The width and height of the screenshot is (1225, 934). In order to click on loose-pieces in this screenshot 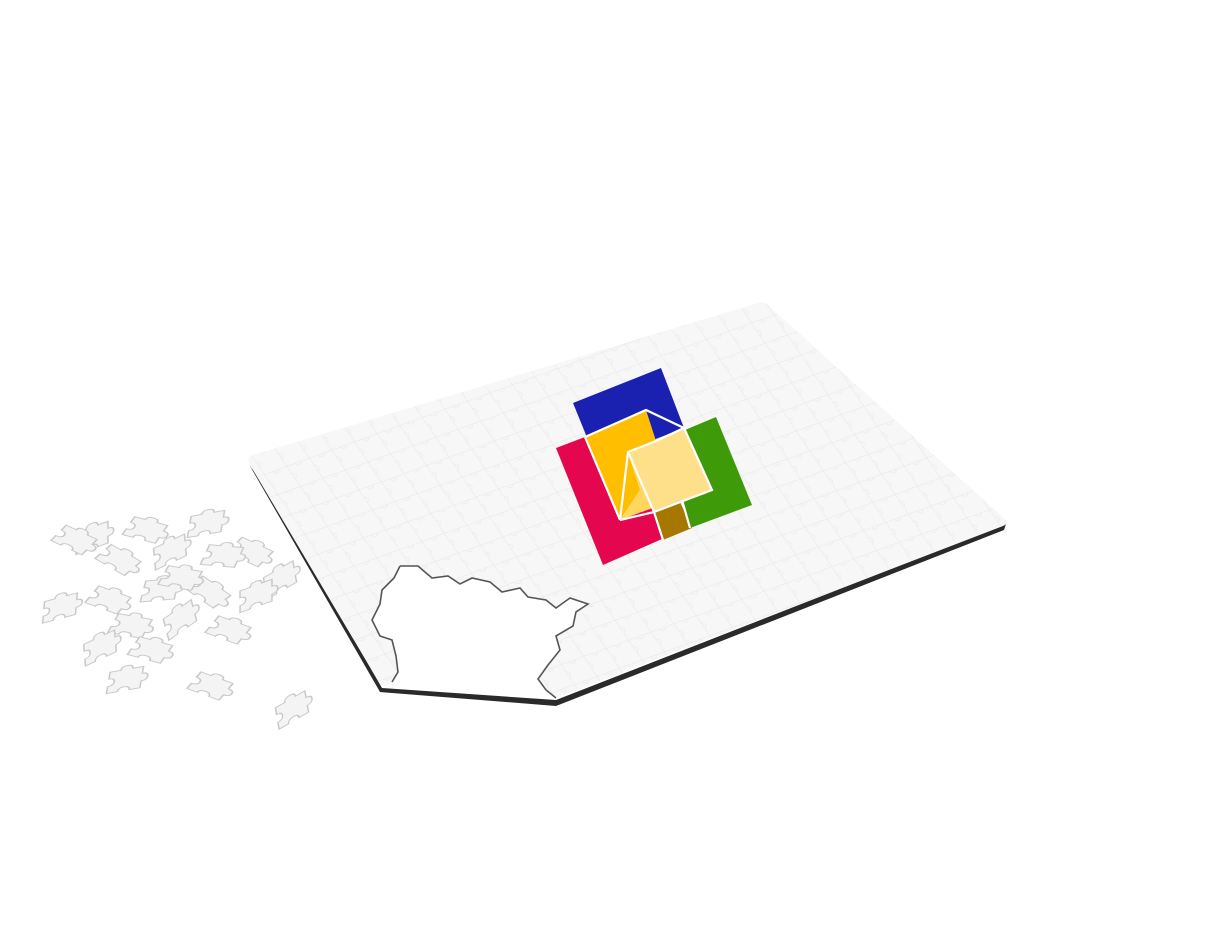, I will do `click(177, 619)`.